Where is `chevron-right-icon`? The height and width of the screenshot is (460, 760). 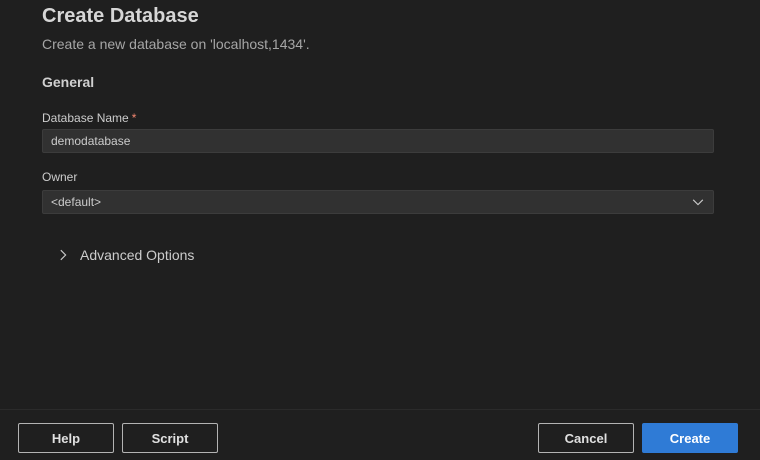
chevron-right-icon is located at coordinates (63, 255).